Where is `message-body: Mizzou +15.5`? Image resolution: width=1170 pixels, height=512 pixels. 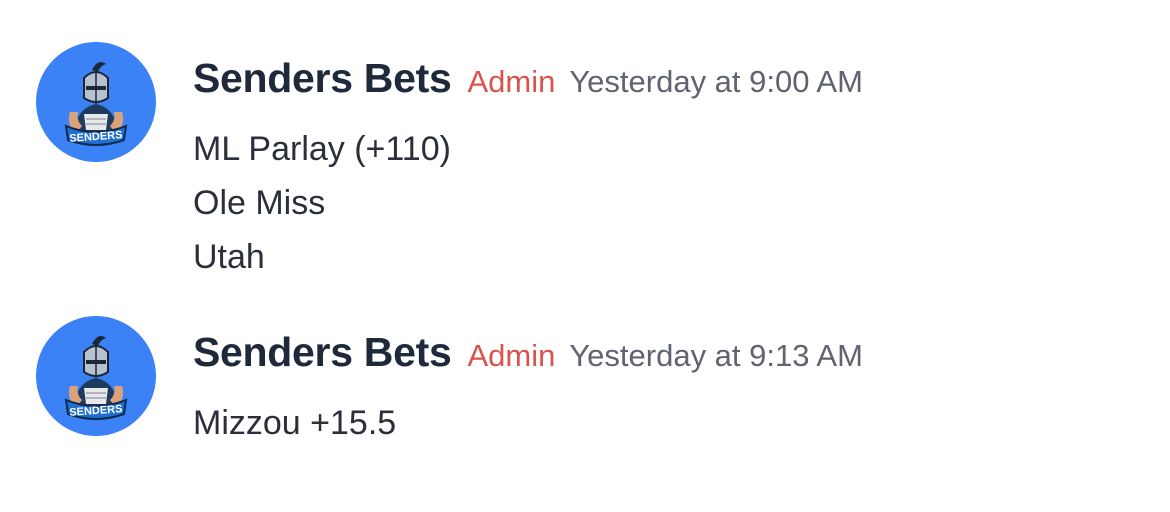 message-body: Mizzou +15.5 is located at coordinates (294, 423).